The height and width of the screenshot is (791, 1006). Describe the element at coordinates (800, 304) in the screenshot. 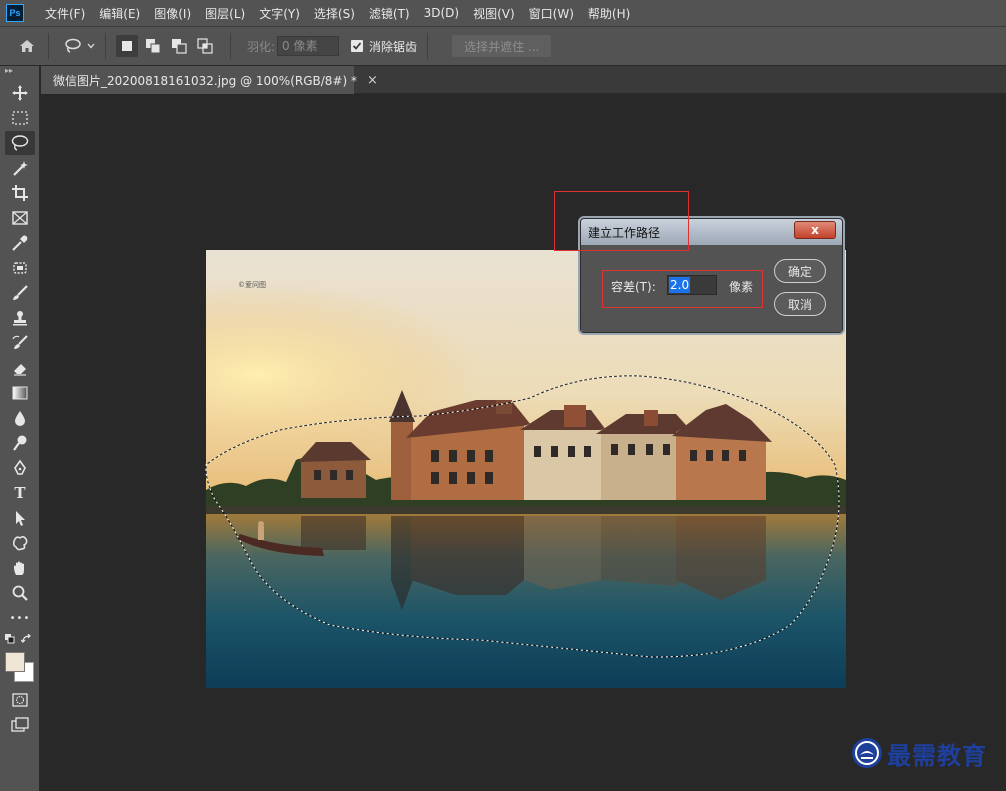

I see `cancel-button: 取消` at that location.